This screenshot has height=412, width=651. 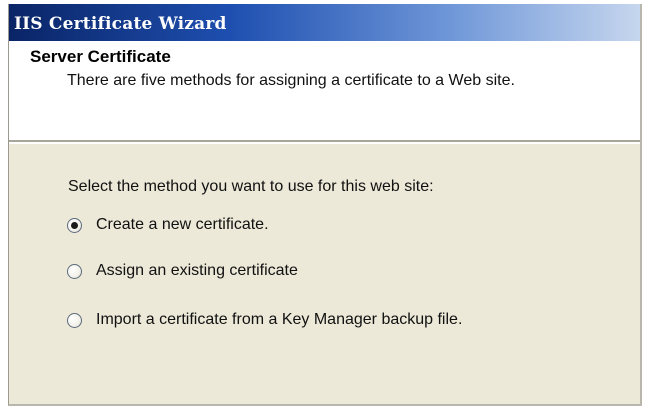 I want to click on window-title: IIS Certificate Wizard, so click(x=120, y=24).